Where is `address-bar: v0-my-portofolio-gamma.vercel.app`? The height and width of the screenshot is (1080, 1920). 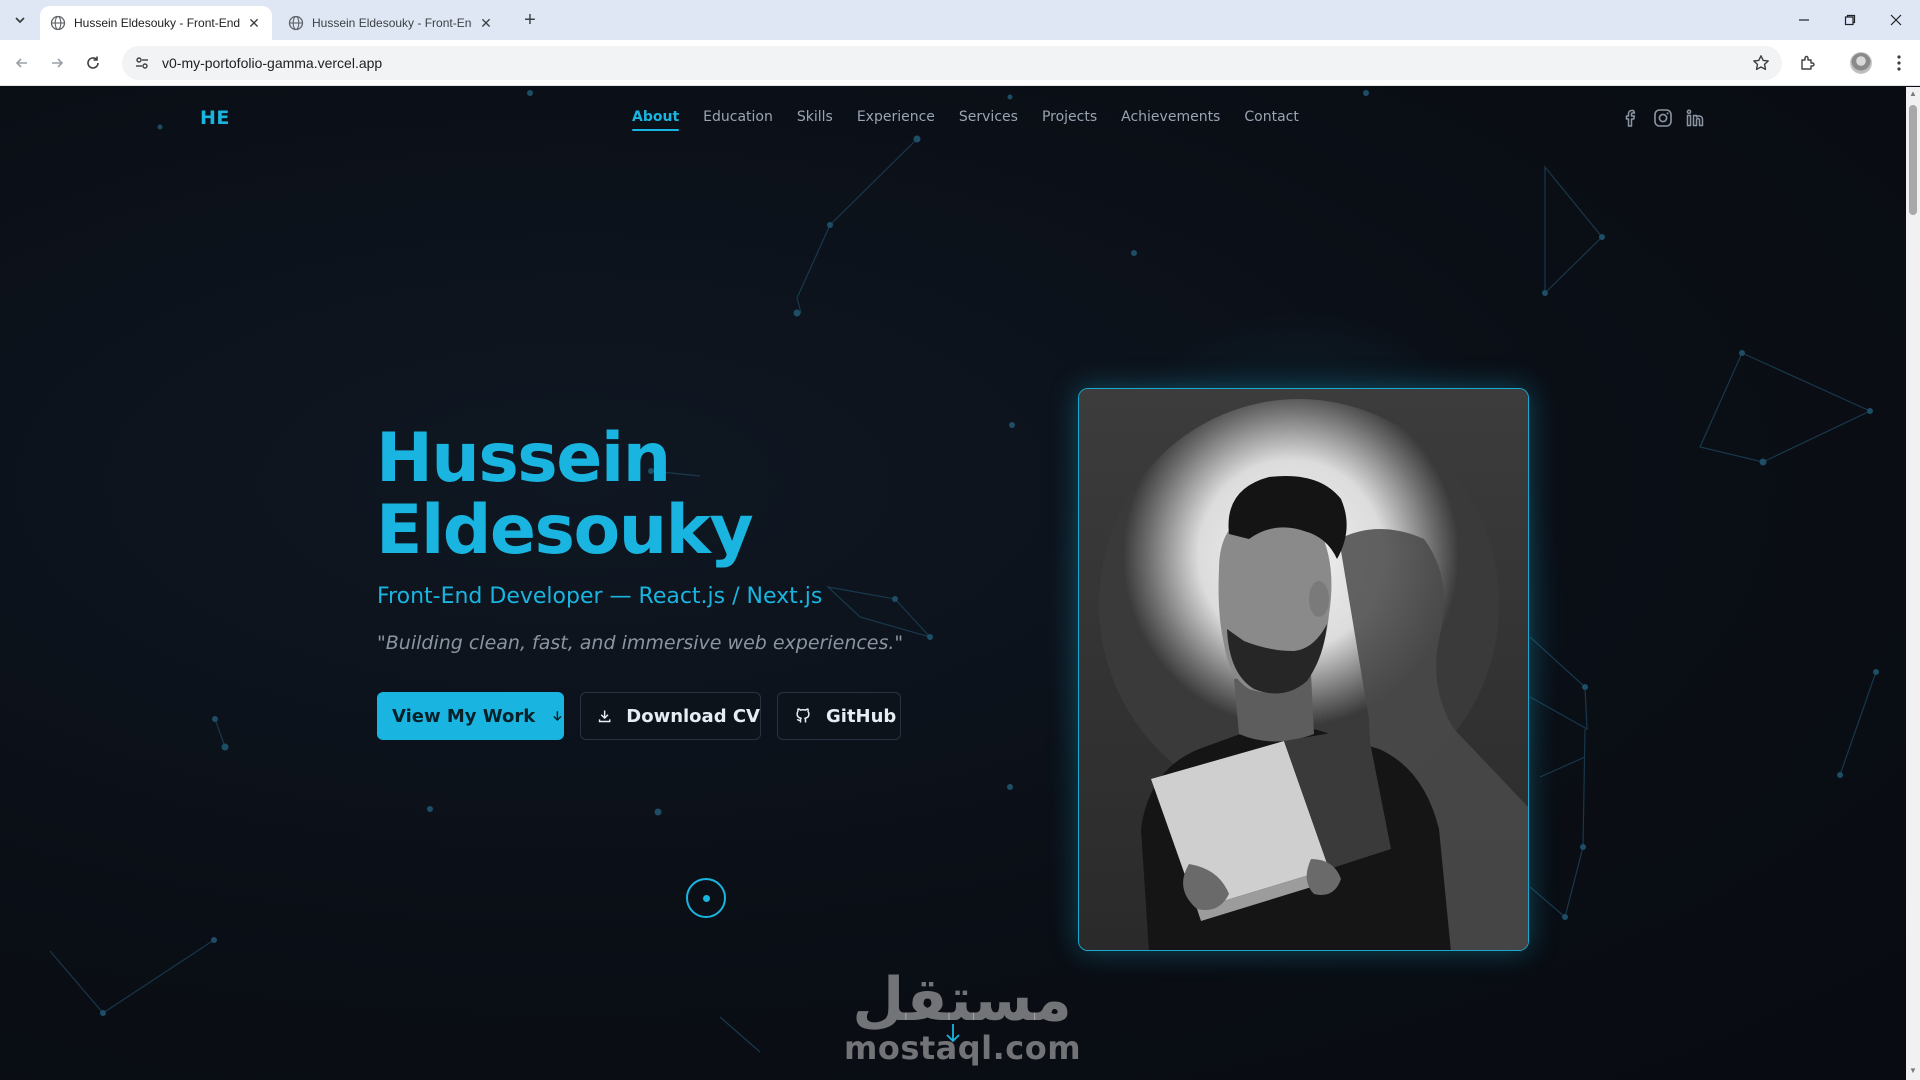
address-bar: v0-my-portofolio-gamma.vercel.app is located at coordinates (952, 63).